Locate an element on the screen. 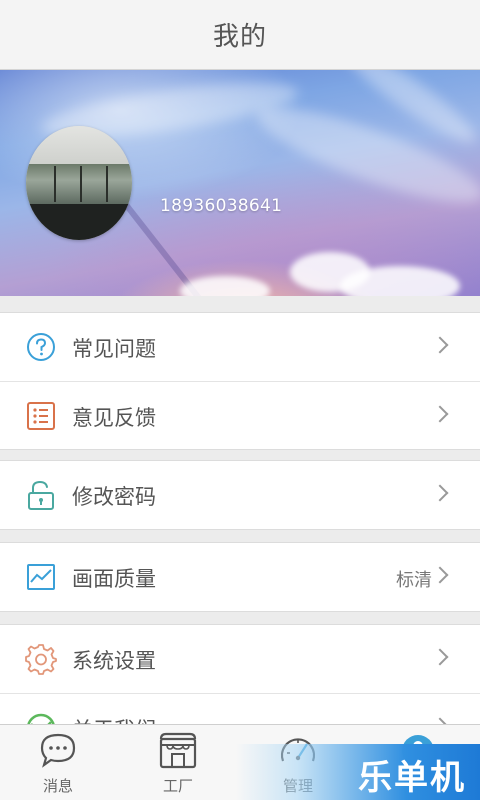  menu-item-feedback-label: 意见反馈 is located at coordinates (114, 418).